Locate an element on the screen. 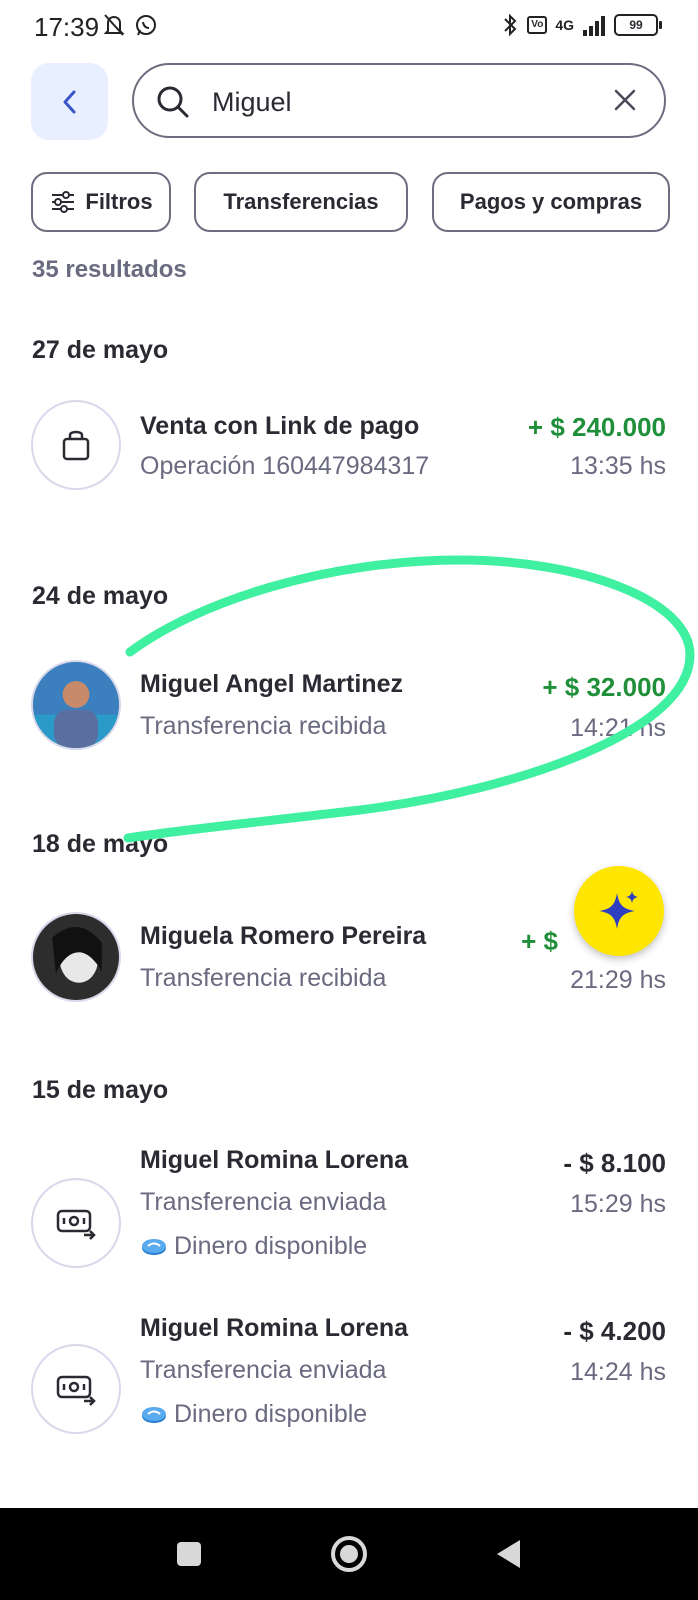 This screenshot has height=1600, width=698. signal-icon is located at coordinates (594, 26).